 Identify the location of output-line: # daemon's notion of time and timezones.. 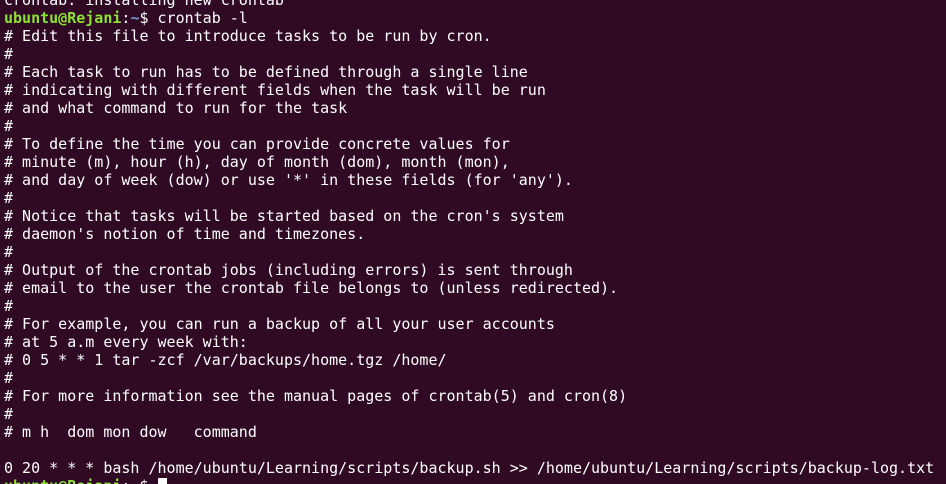
(185, 234).